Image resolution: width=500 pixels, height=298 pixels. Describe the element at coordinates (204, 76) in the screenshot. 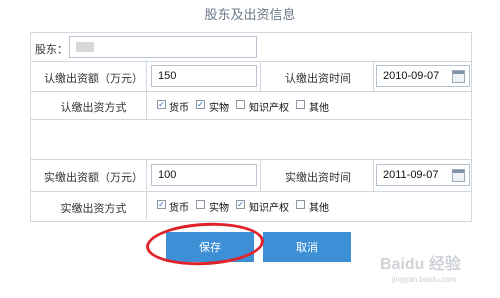

I see `subscribed-amount-input: 150` at that location.